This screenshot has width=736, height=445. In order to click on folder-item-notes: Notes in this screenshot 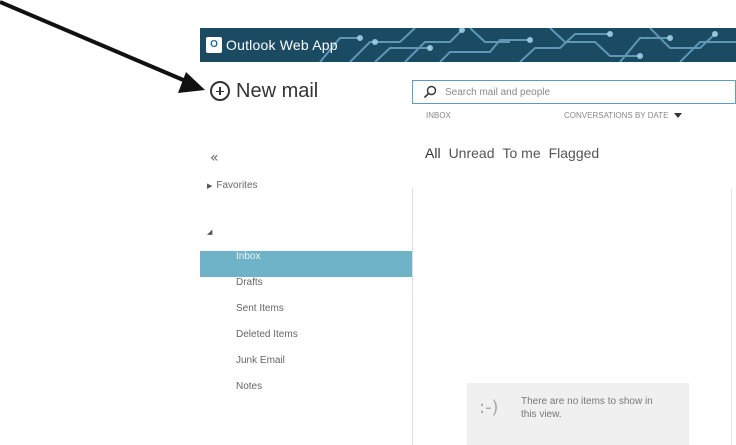, I will do `click(306, 394)`.